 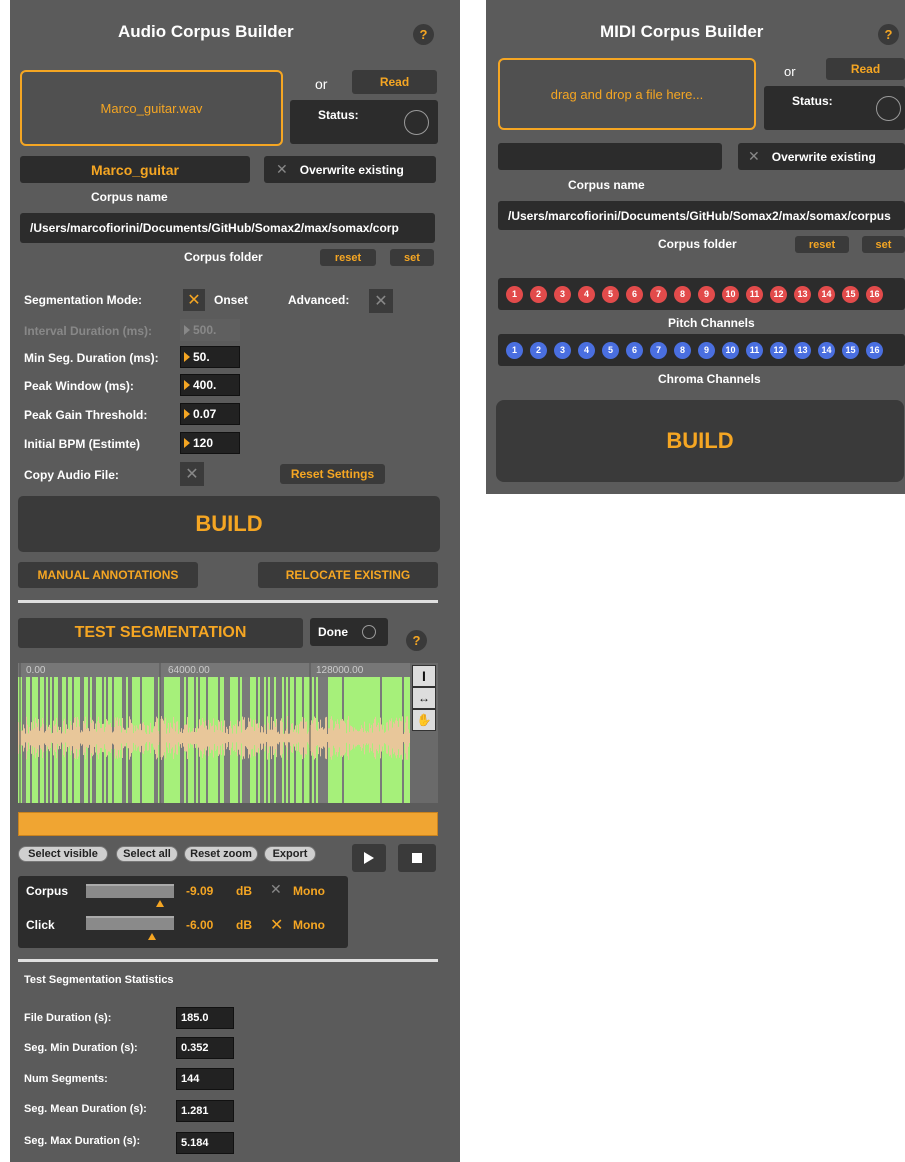 I want to click on midi-folder-reset-button: reset, so click(x=822, y=244).